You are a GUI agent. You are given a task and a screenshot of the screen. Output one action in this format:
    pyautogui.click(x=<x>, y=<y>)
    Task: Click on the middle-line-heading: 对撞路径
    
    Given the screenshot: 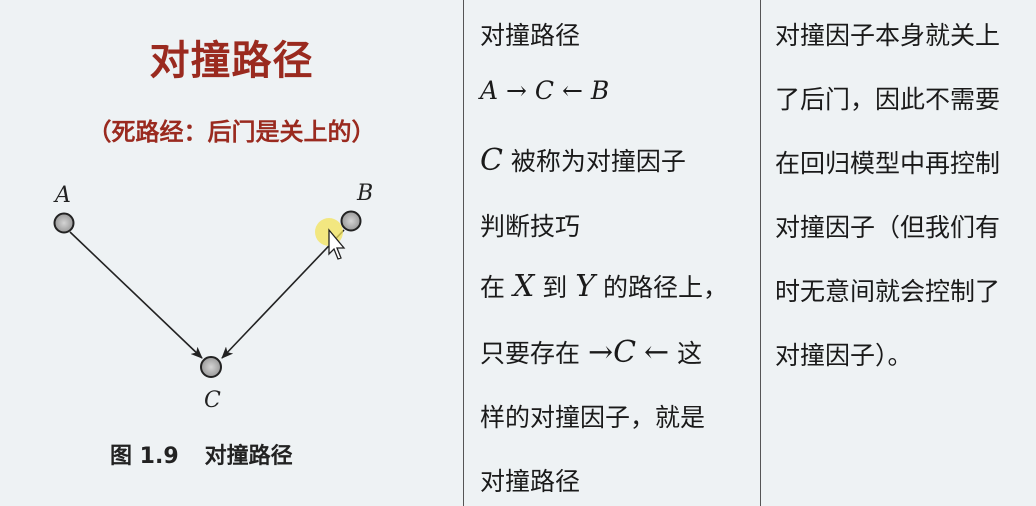 What is the action you would take?
    pyautogui.click(x=530, y=35)
    